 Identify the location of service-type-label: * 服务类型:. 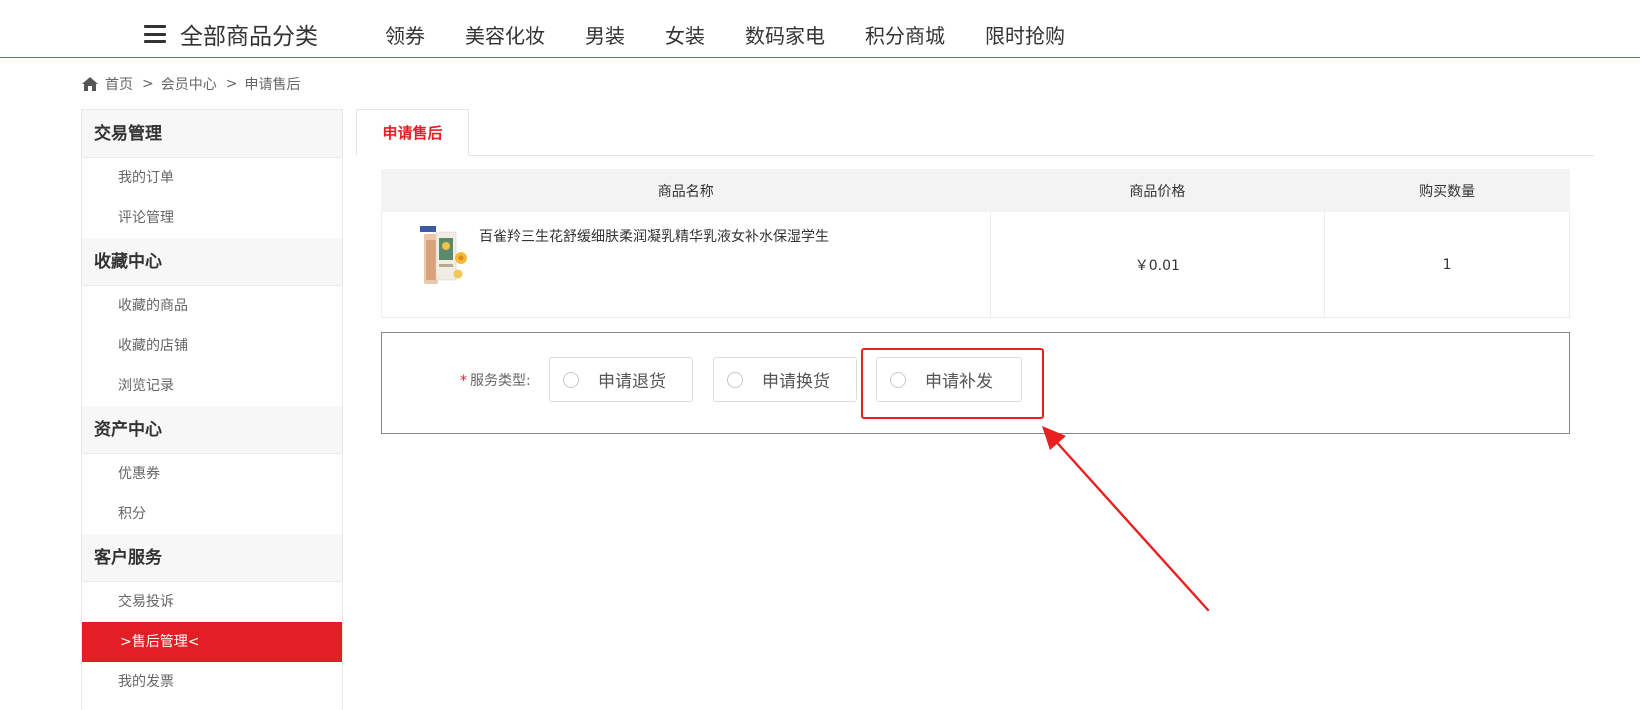
(495, 380).